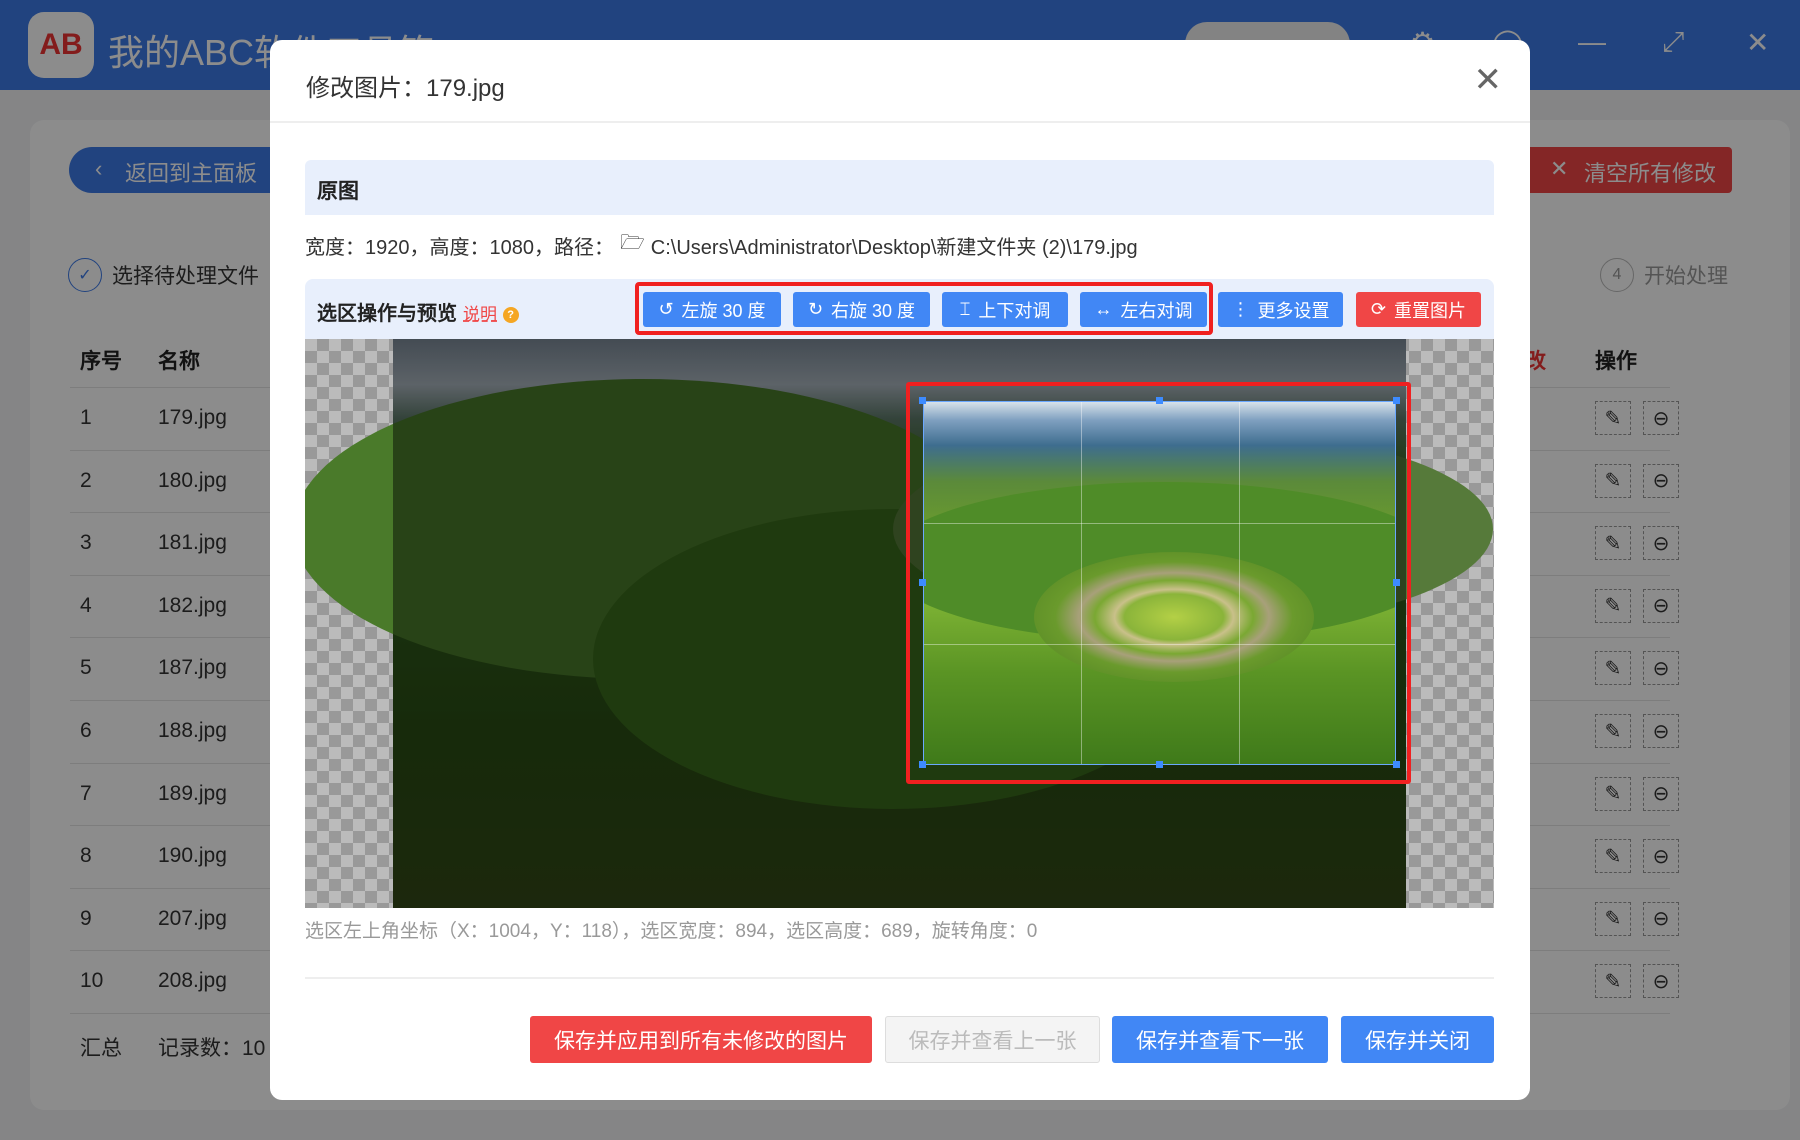 This screenshot has width=1800, height=1140. Describe the element at coordinates (632, 243) in the screenshot. I see `folder-icon: 🗁` at that location.